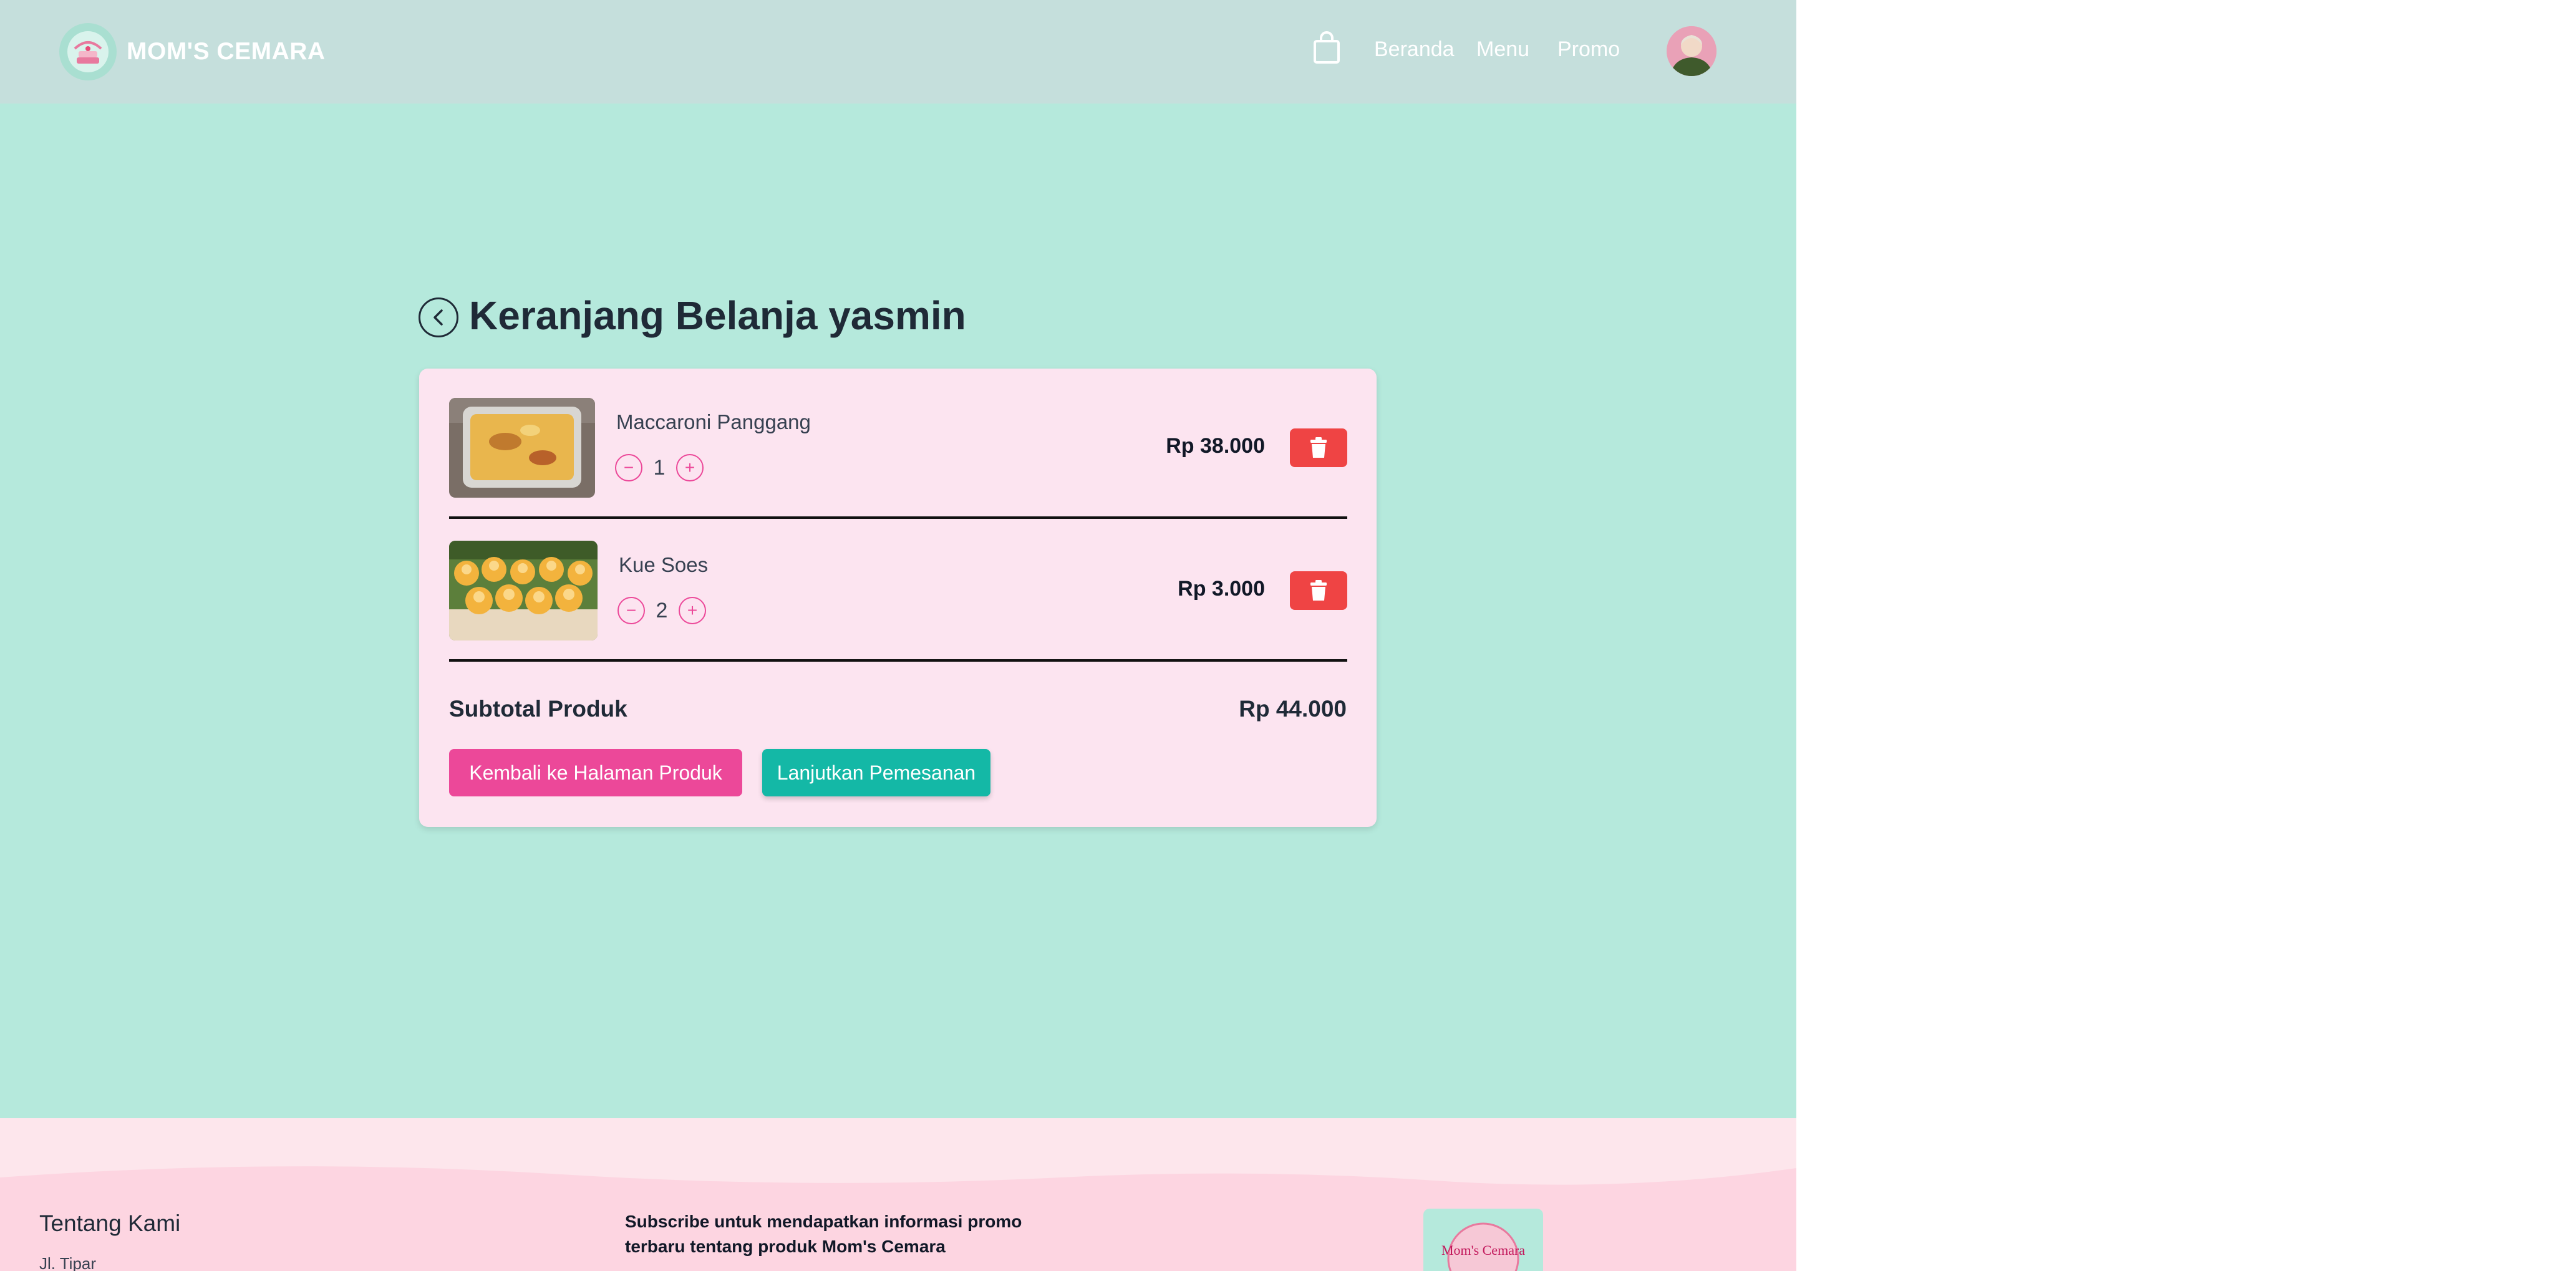 The height and width of the screenshot is (1271, 2576). Describe the element at coordinates (718, 315) in the screenshot. I see `page-title: Keranjang Belanja yasmin` at that location.